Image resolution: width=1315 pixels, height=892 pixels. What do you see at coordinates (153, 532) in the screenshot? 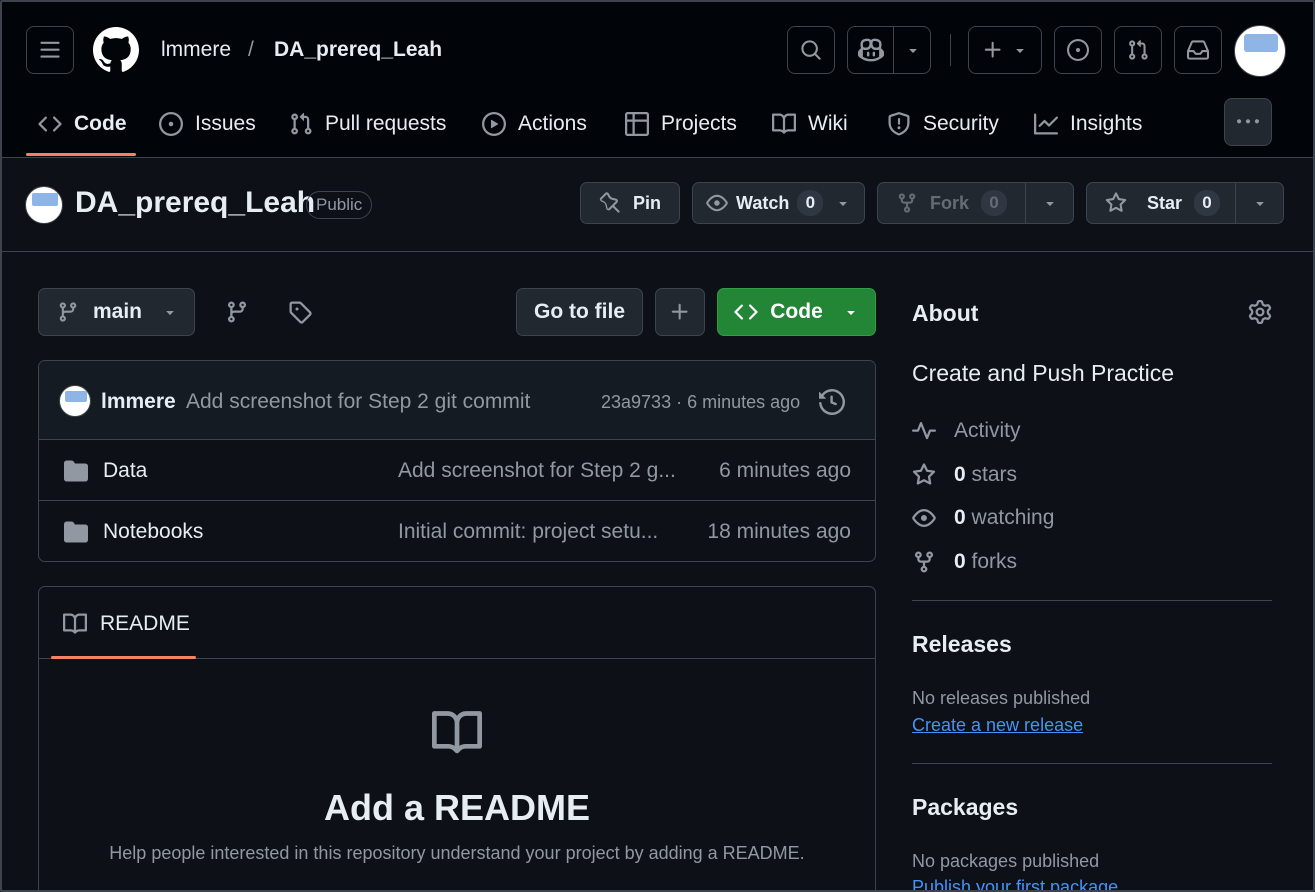
I see `file-name: Notebooks` at bounding box center [153, 532].